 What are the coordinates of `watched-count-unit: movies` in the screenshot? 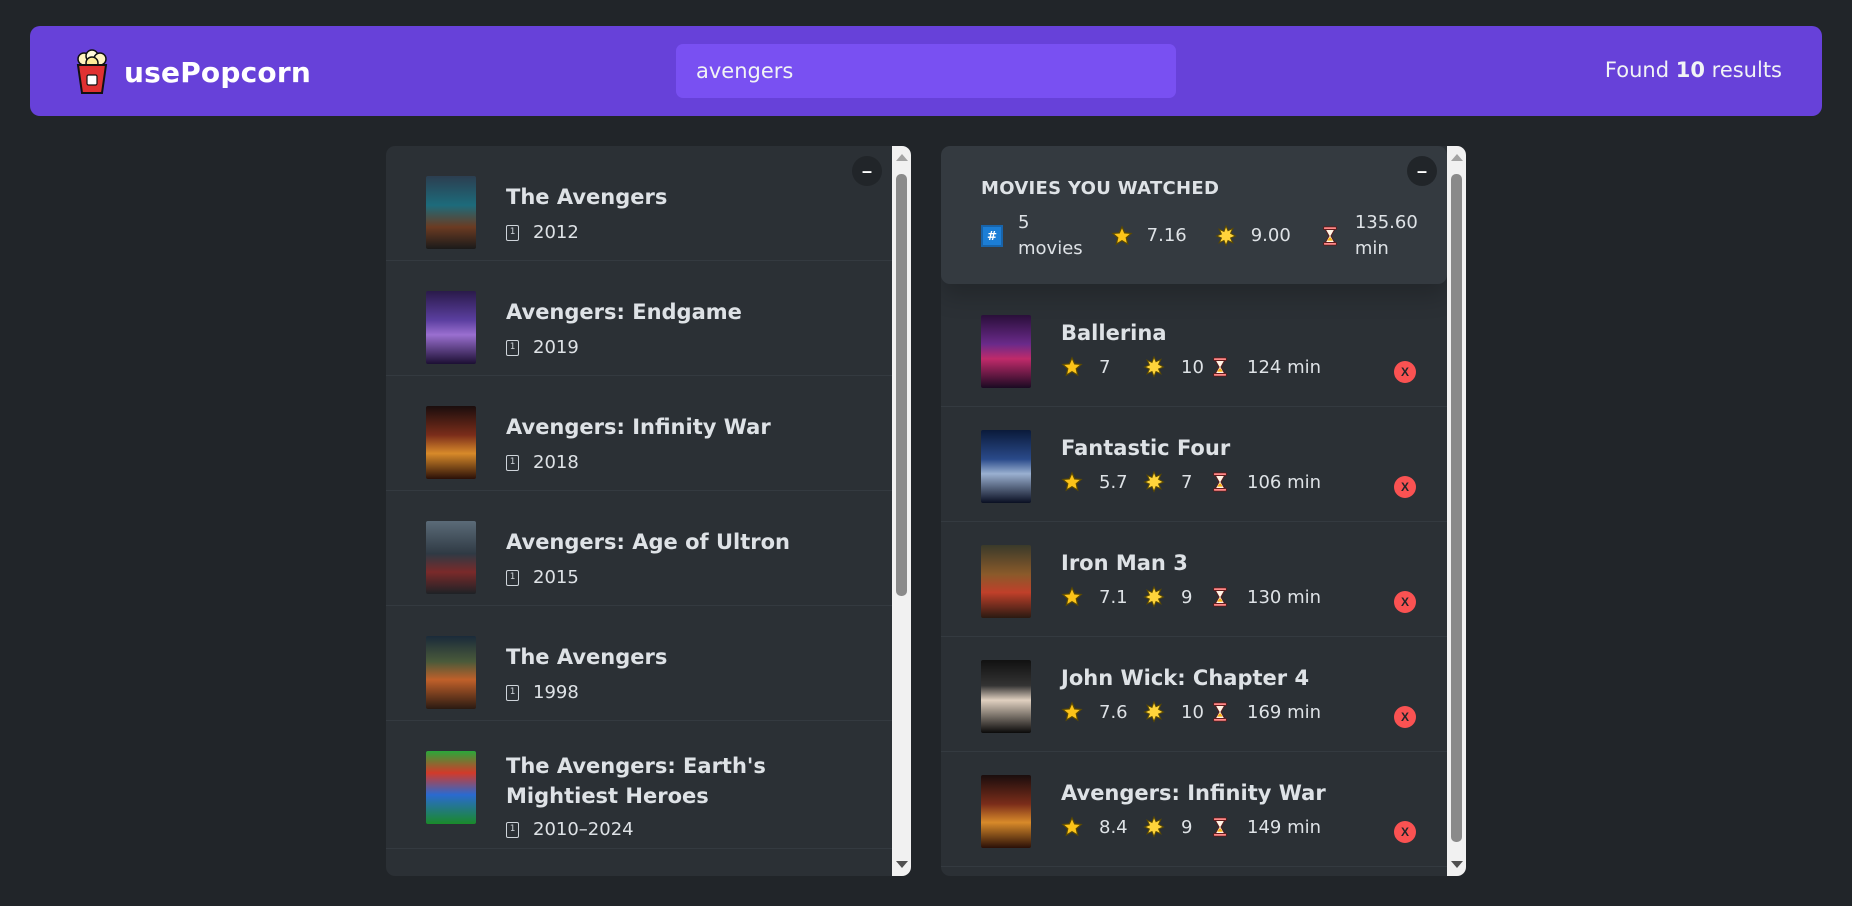 It's located at (1050, 248).